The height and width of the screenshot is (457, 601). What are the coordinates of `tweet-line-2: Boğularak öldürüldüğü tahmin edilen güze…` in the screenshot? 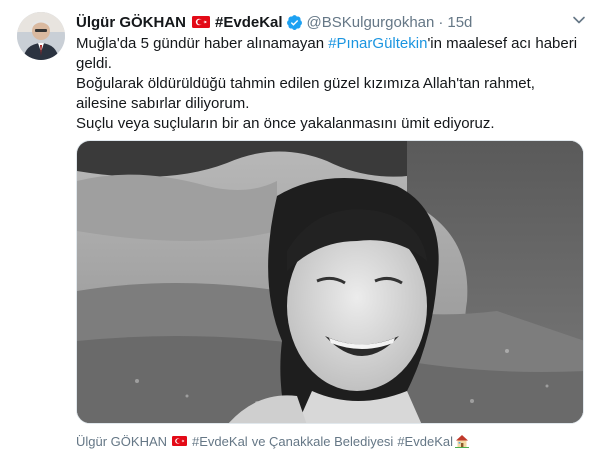 It's located at (305, 93).